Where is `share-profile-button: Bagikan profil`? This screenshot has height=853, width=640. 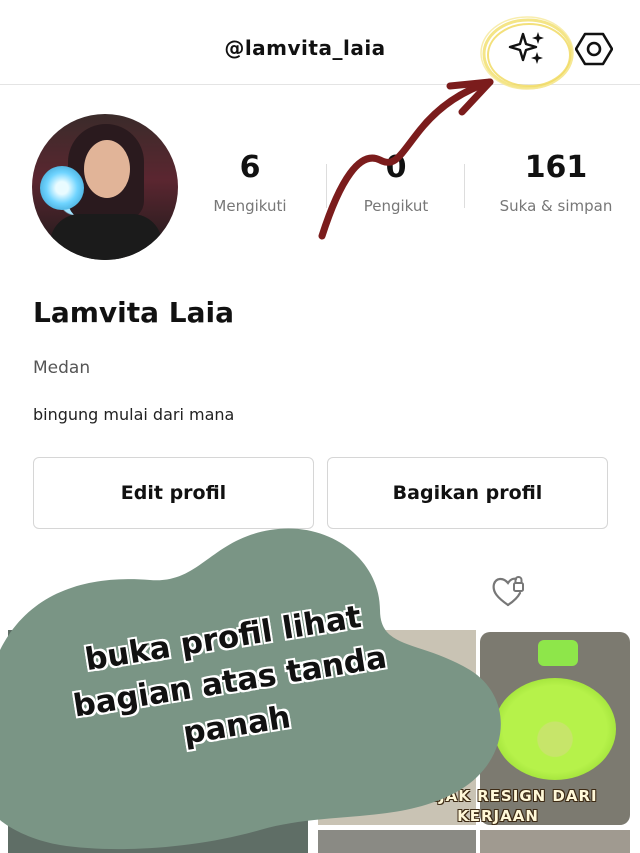
share-profile-button: Bagikan profil is located at coordinates (467, 493).